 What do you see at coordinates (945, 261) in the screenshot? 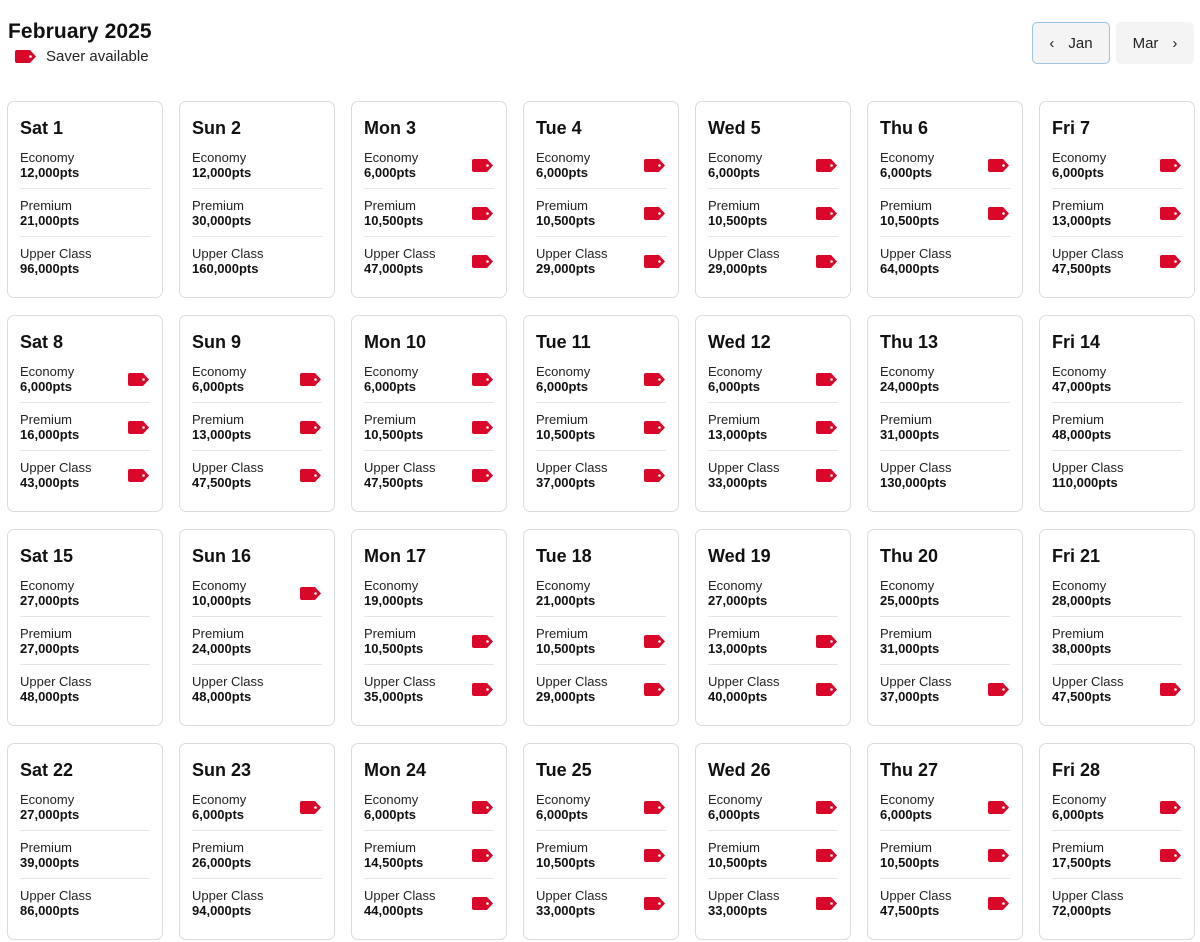
I see `fare-row: Upper Class 64,000pts` at bounding box center [945, 261].